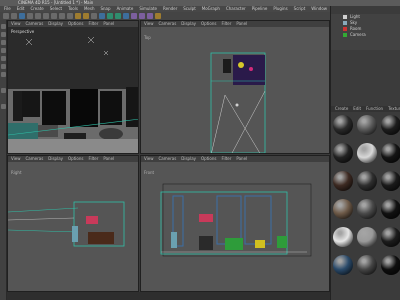 The width and height of the screenshot is (400, 300). Describe the element at coordinates (3, 26) in the screenshot. I see `make-editable-icon` at that location.